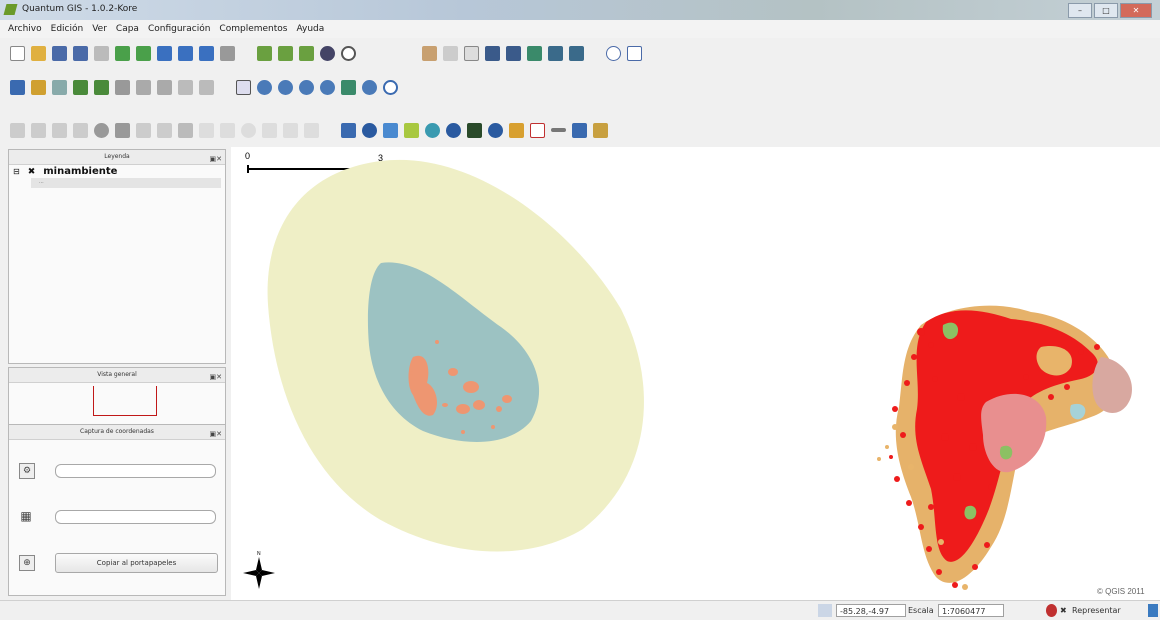 This screenshot has width=1160, height=620. I want to click on map-tips-icon, so click(534, 53).